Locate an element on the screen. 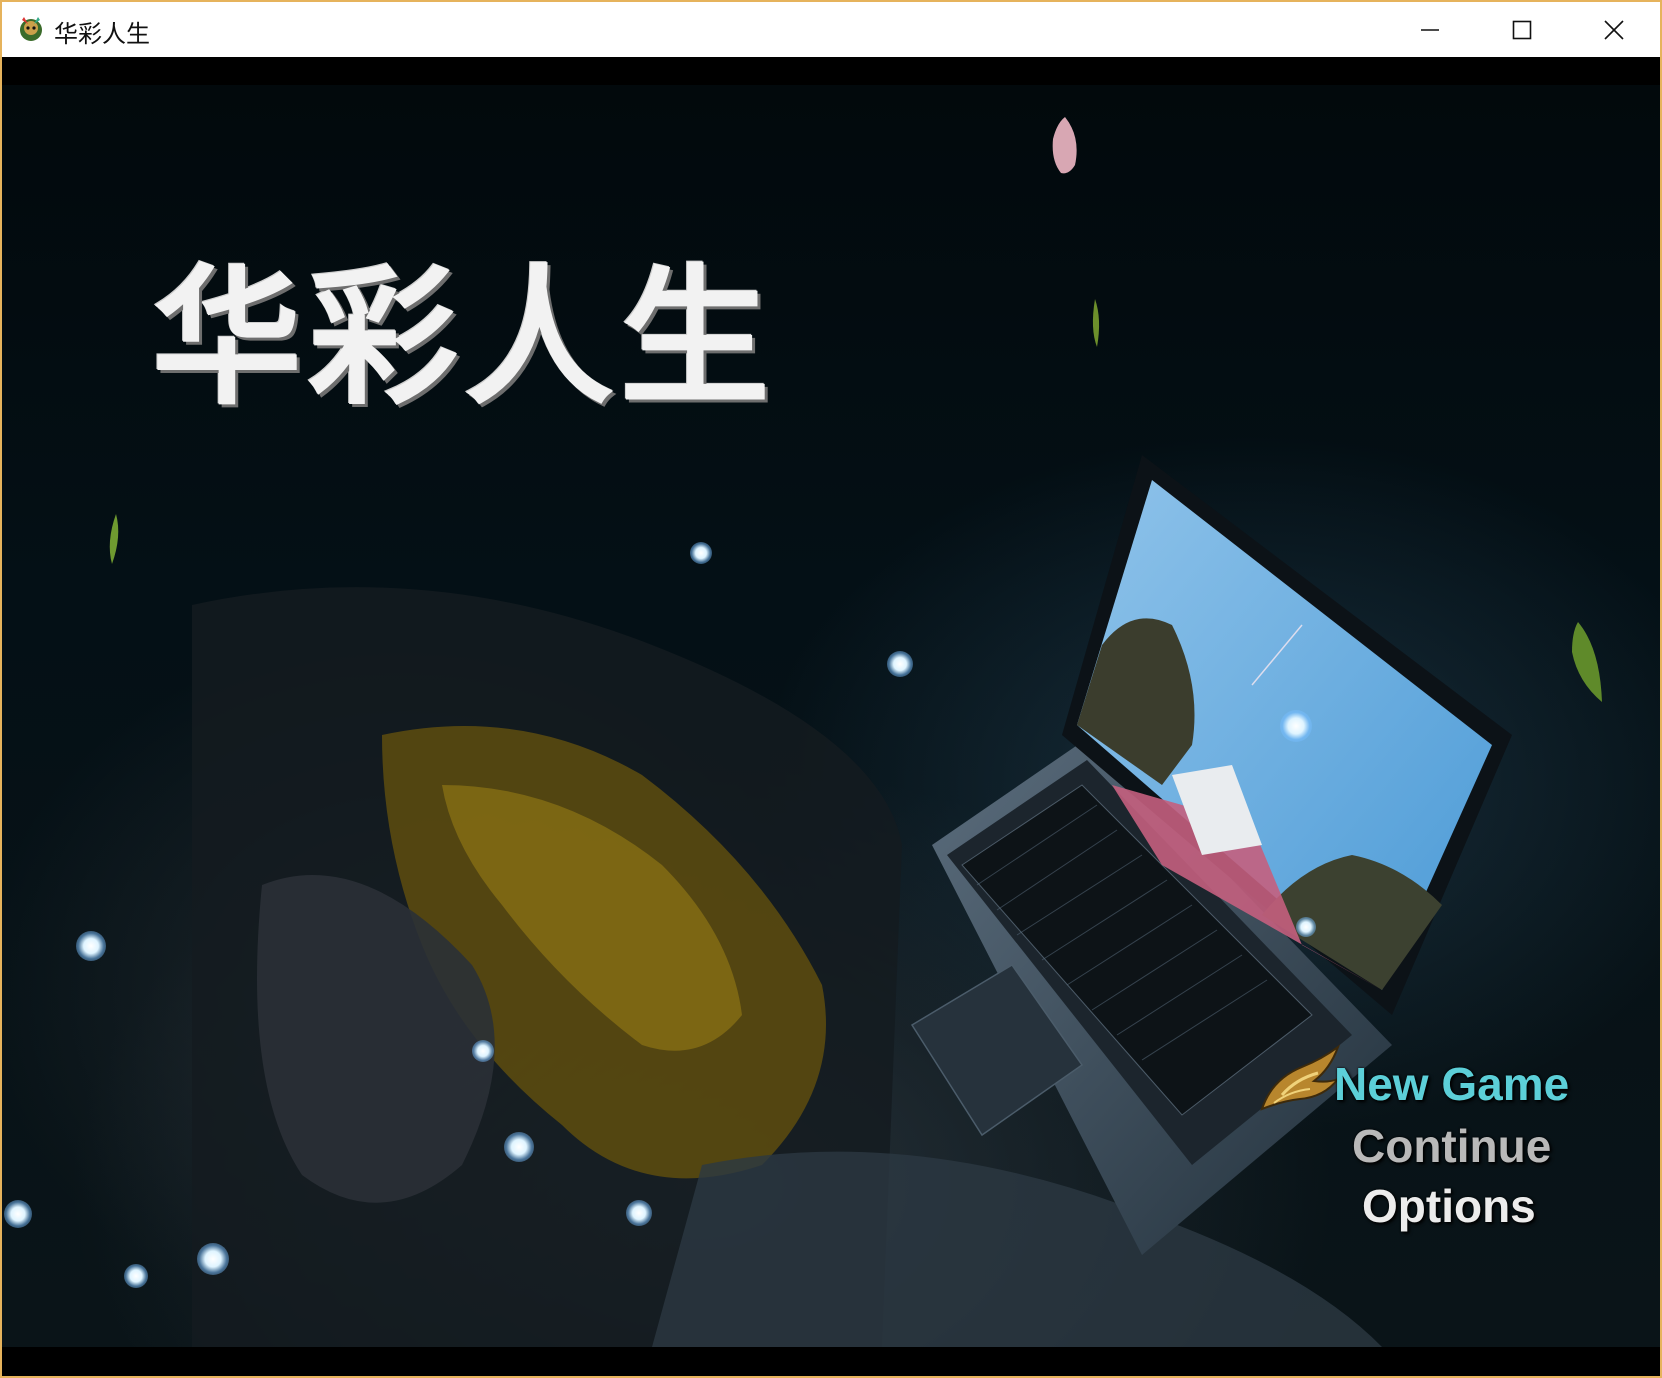 The image size is (1662, 1378). game-logo-text: 华彩人生 is located at coordinates (464, 339).